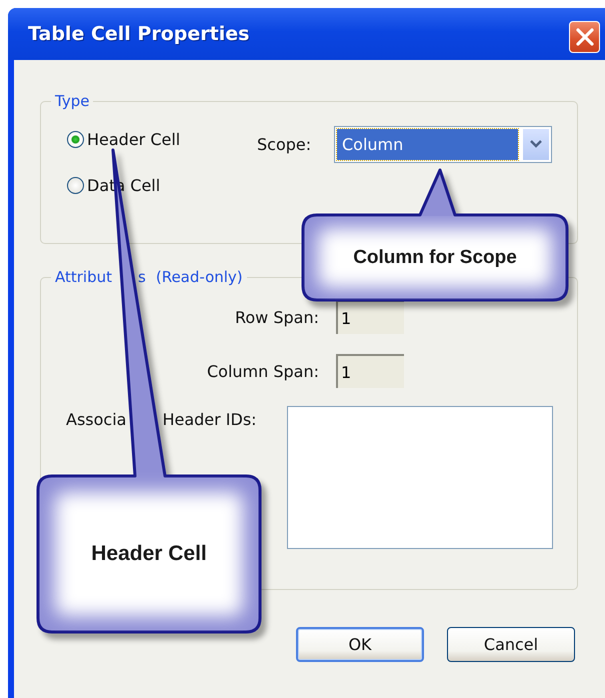 The height and width of the screenshot is (698, 605). I want to click on dialog-button: OK, so click(360, 644).